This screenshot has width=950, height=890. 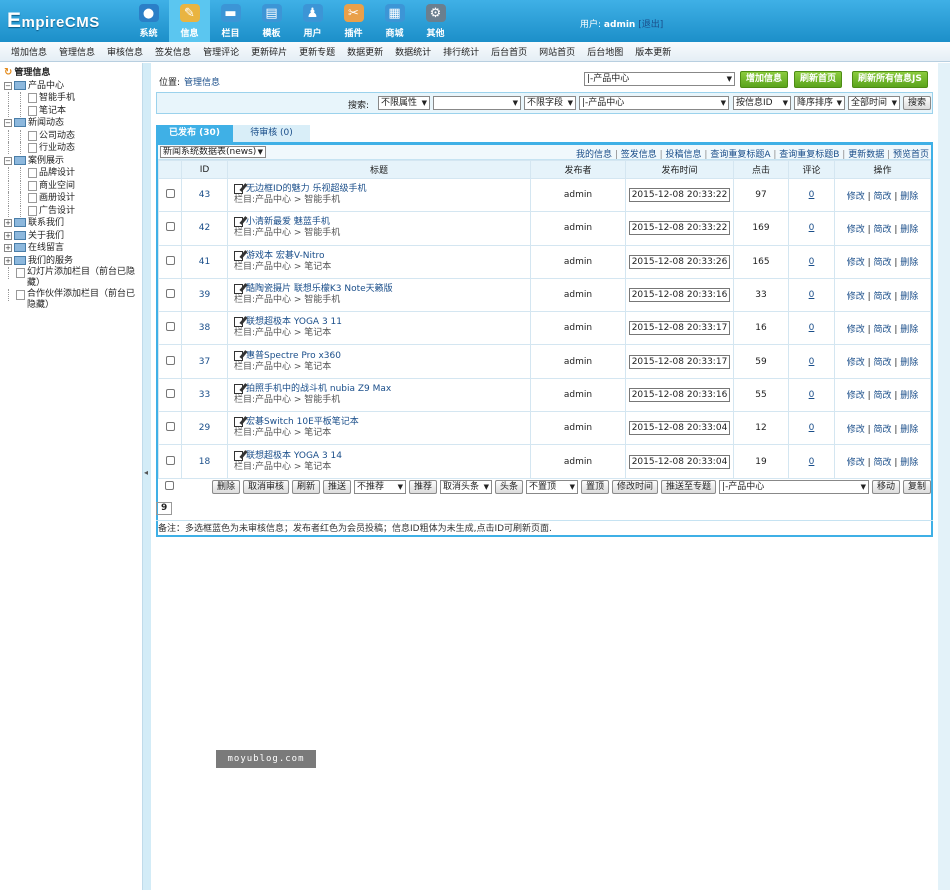 What do you see at coordinates (413, 51) in the screenshot?
I see `subnav-item-8: 数据统计` at bounding box center [413, 51].